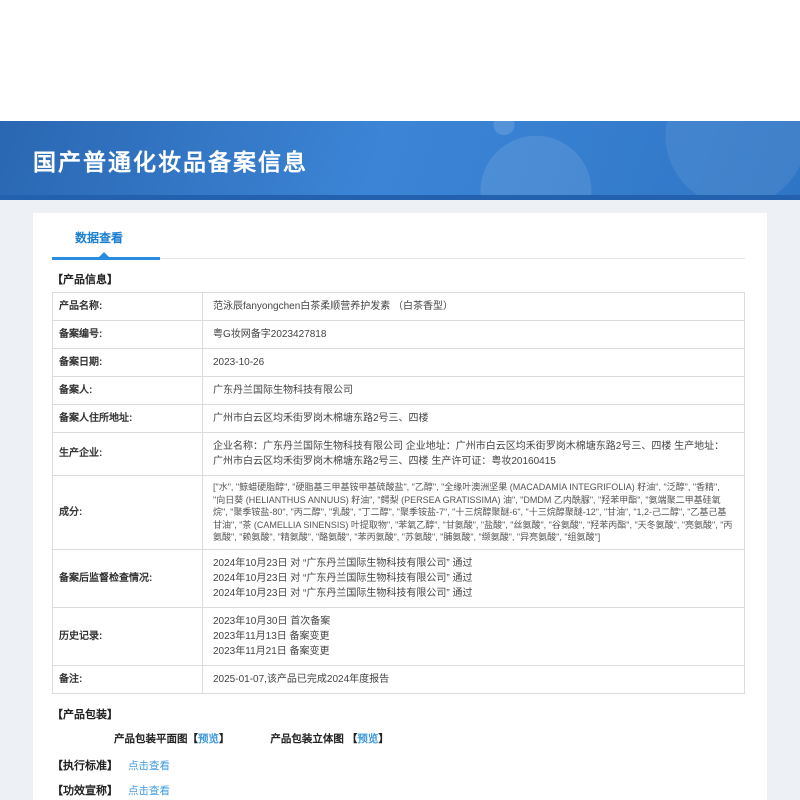 This screenshot has height=800, width=800. What do you see at coordinates (151, 738) in the screenshot?
I see `packaging-flat-label: 产品包装平面图` at bounding box center [151, 738].